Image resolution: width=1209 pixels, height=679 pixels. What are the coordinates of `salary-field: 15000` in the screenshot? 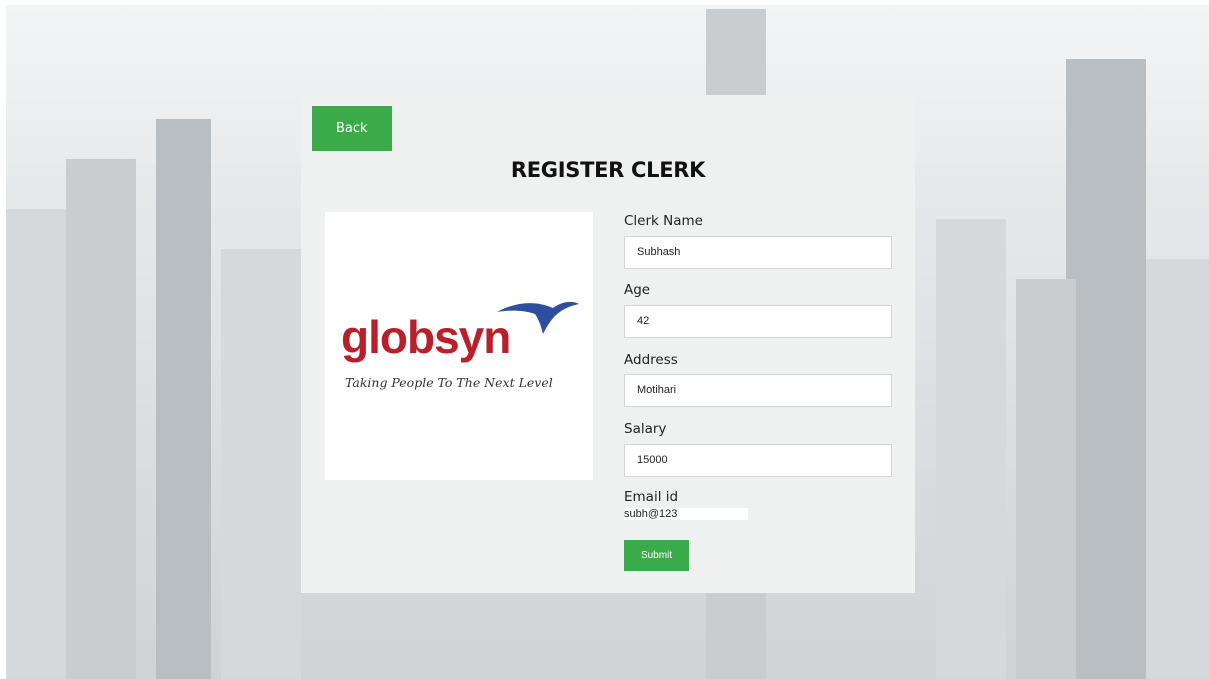 It's located at (758, 460).